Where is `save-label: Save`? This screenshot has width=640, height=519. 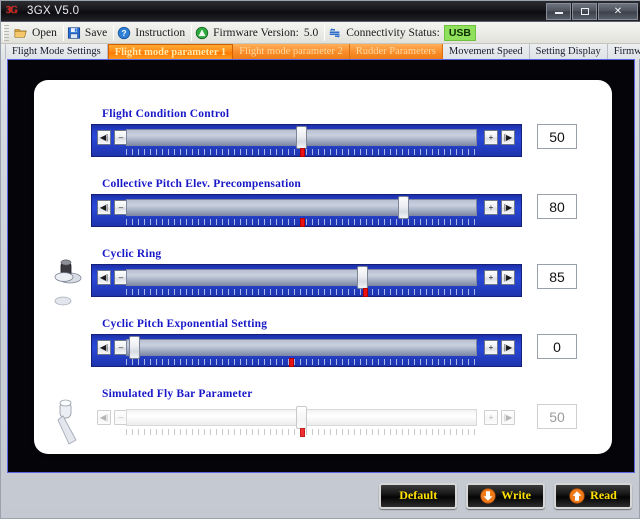
save-label: Save is located at coordinates (96, 32).